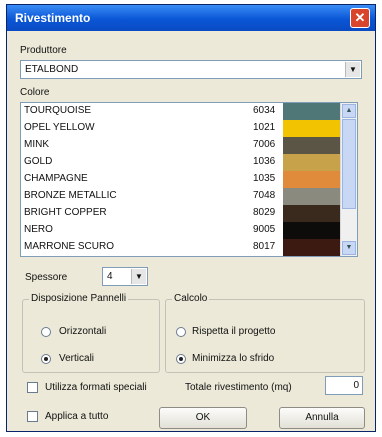 This screenshot has width=382, height=437. Describe the element at coordinates (264, 161) in the screenshot. I see `color-code: 1036` at that location.